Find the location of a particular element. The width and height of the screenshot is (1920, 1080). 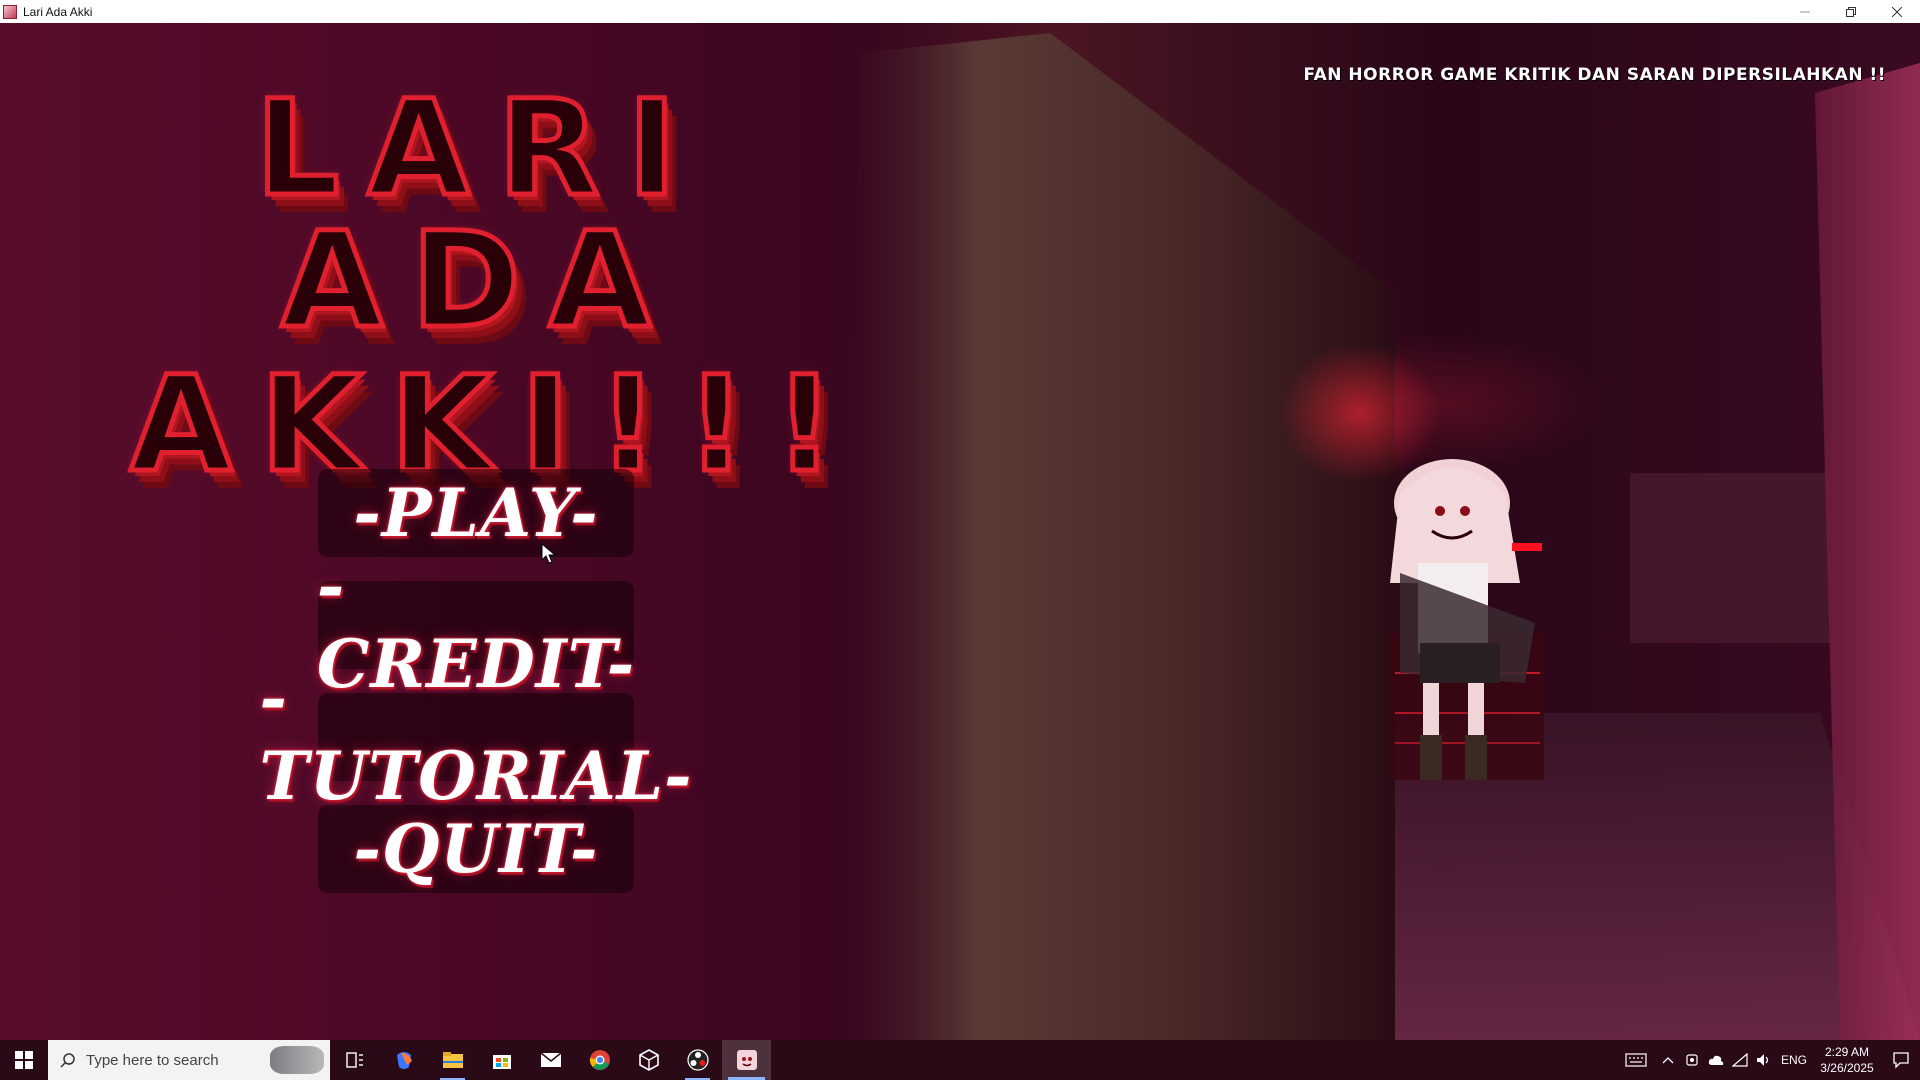

keyboard-icon is located at coordinates (1636, 1060).